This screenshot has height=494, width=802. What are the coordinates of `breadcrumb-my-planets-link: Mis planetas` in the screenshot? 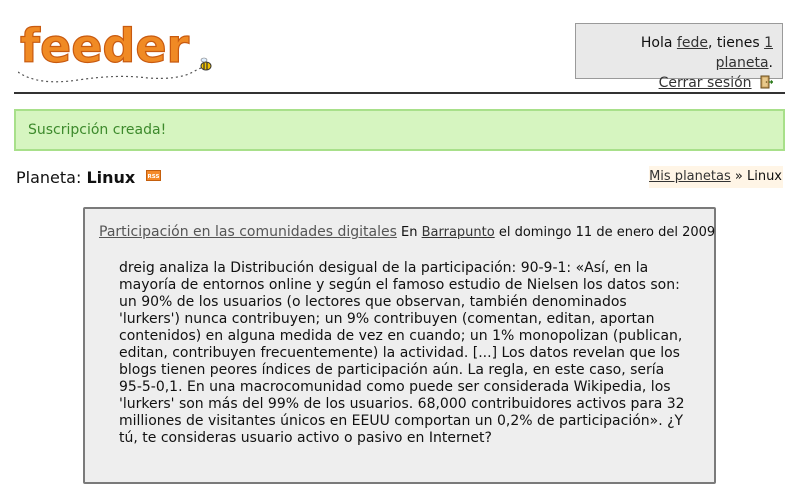 It's located at (690, 176).